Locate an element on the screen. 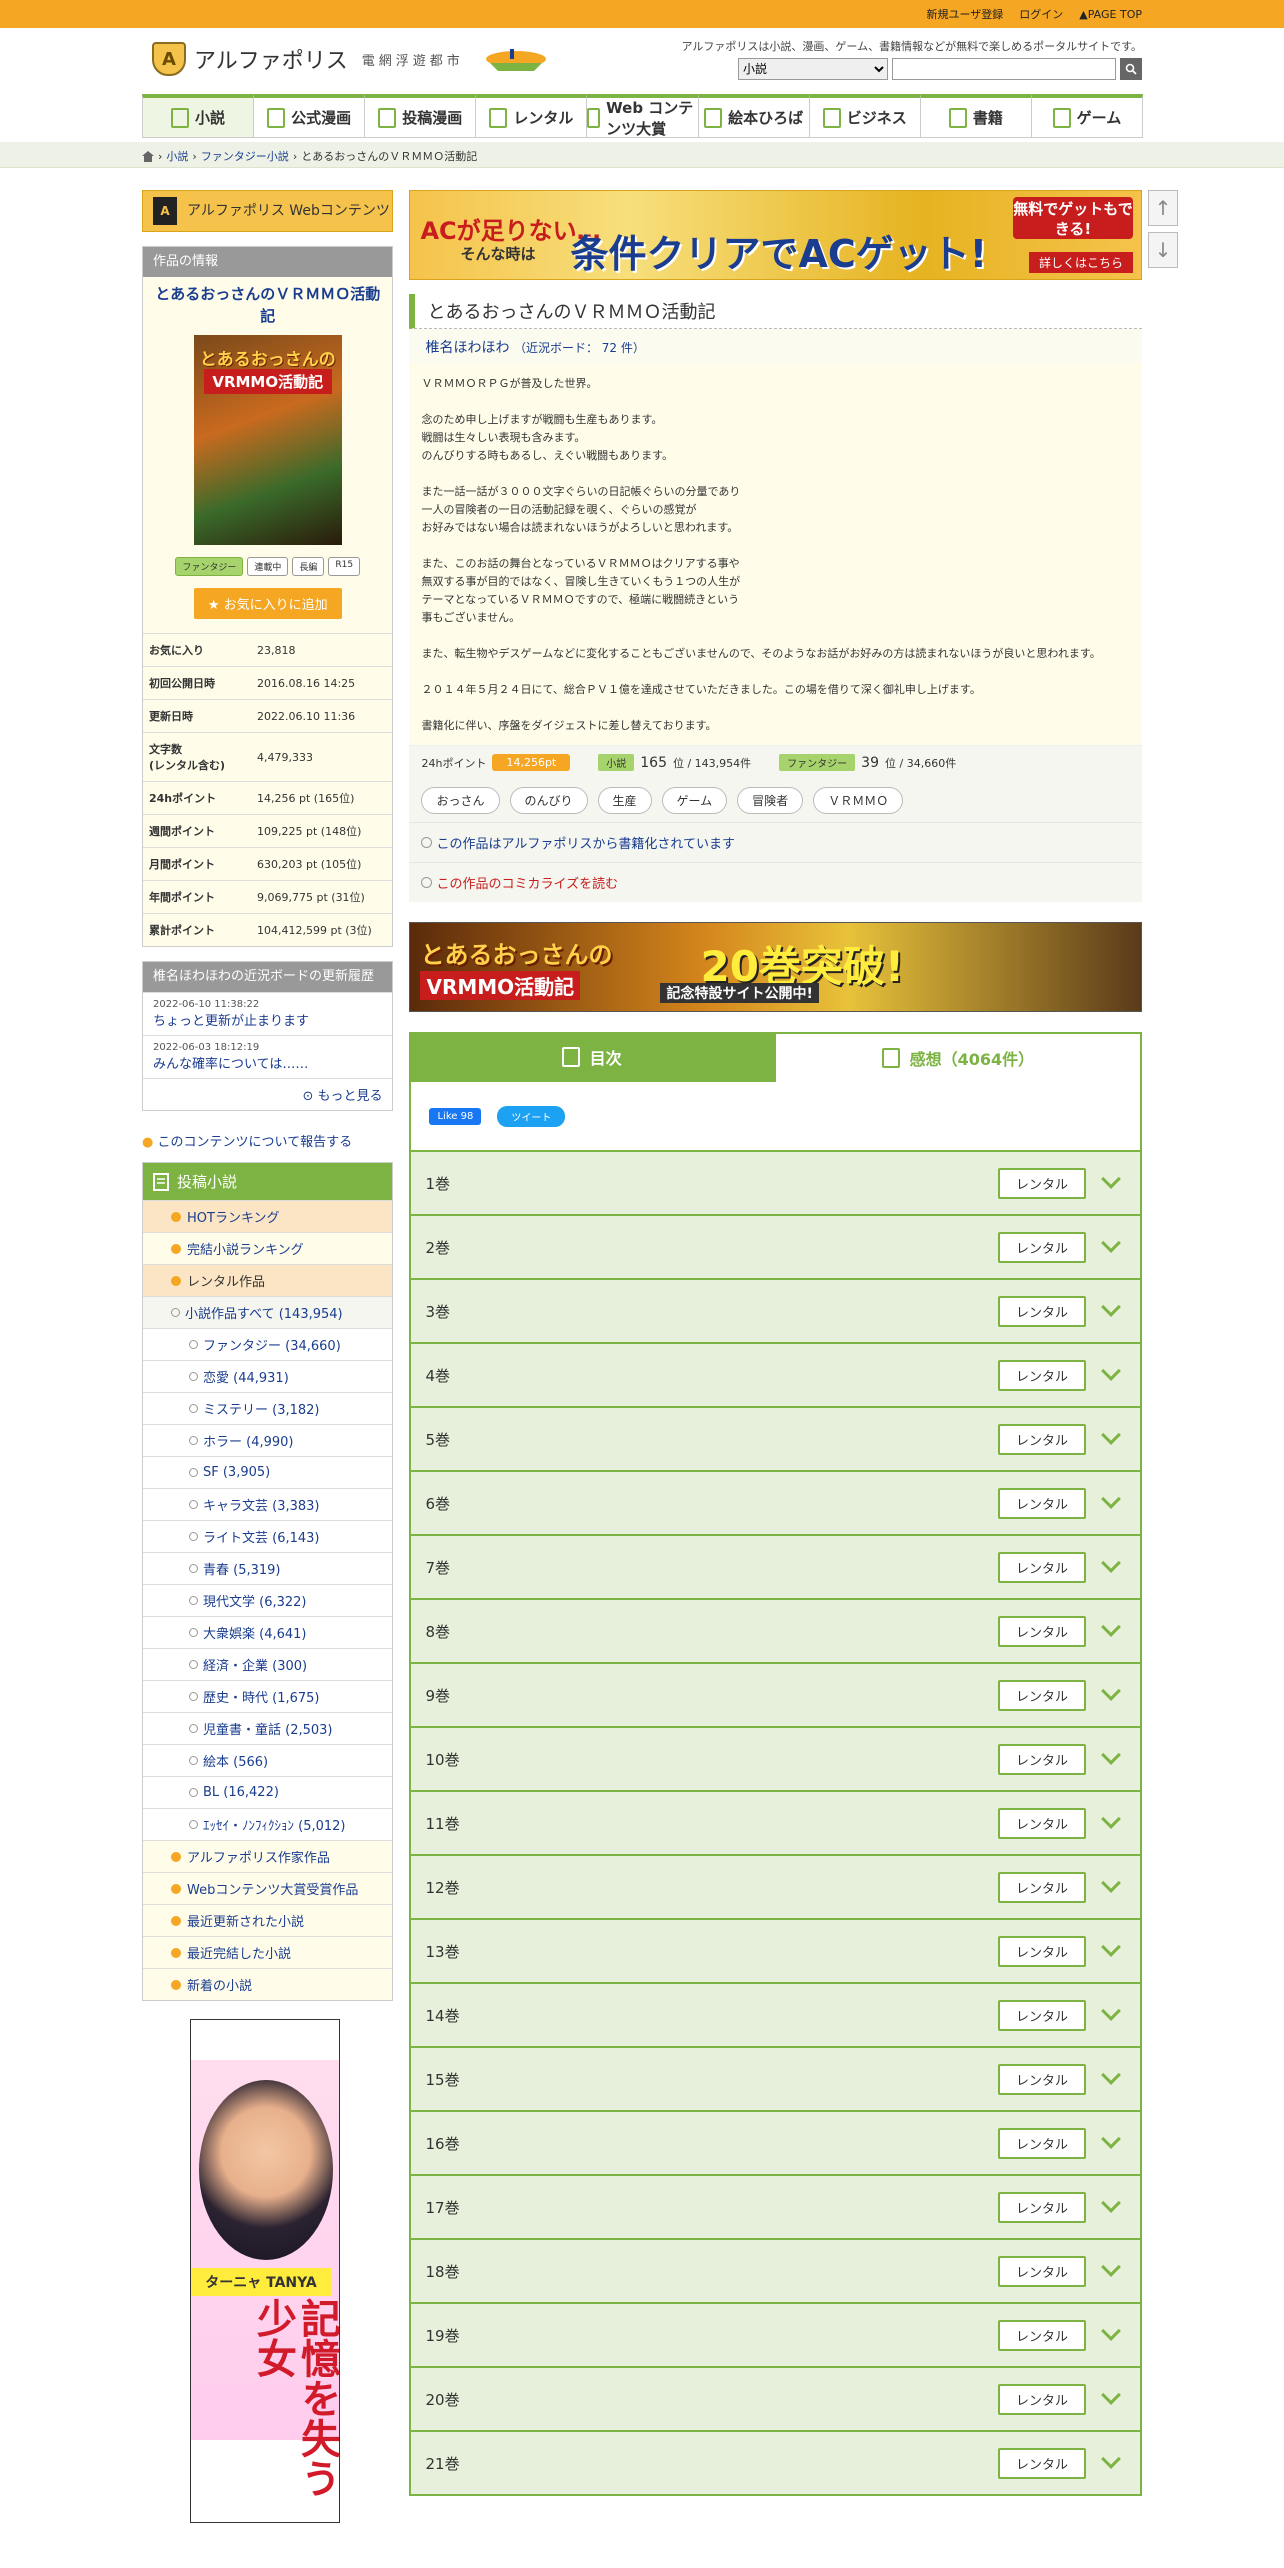  book-link: この作品はアルファポリスから書籍化されています is located at coordinates (775, 842).